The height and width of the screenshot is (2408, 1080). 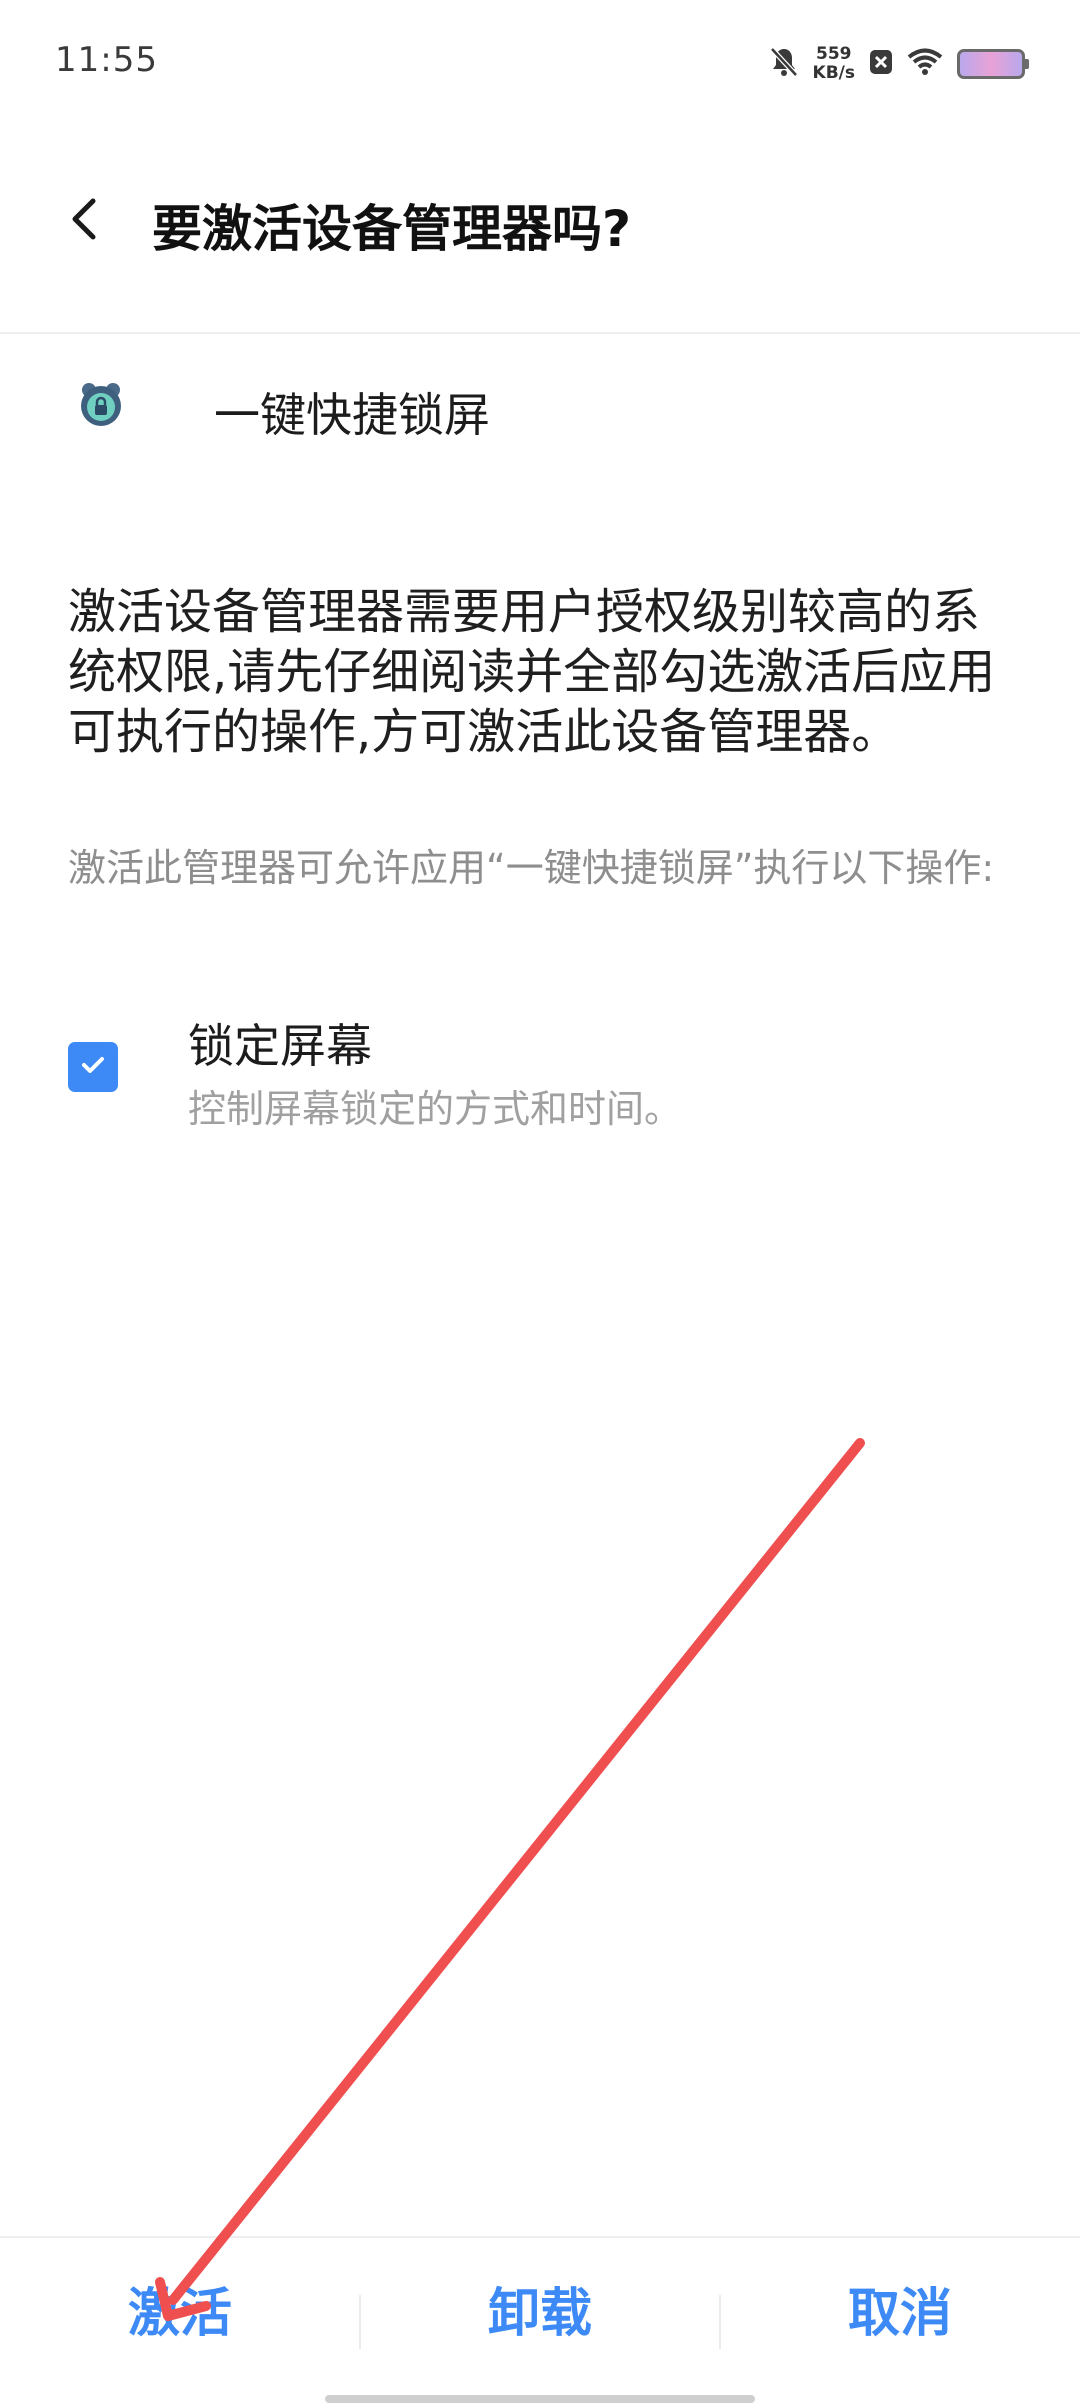 I want to click on wifi-icon, so click(x=925, y=64).